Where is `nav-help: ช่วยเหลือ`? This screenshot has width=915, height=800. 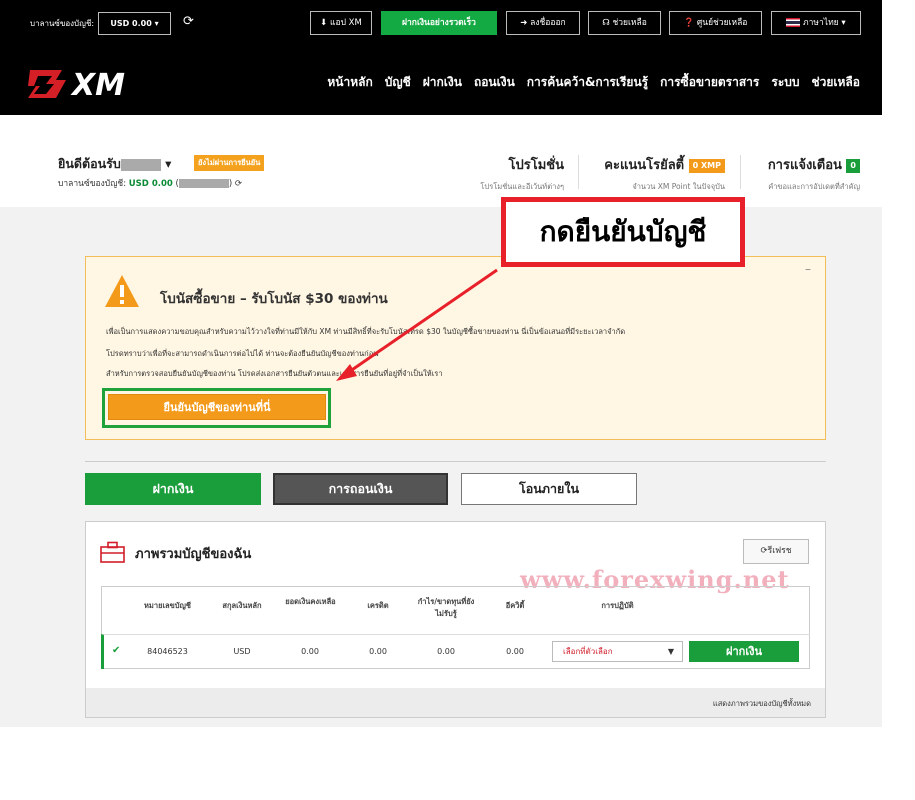 nav-help: ช่วยเหลือ is located at coordinates (836, 82).